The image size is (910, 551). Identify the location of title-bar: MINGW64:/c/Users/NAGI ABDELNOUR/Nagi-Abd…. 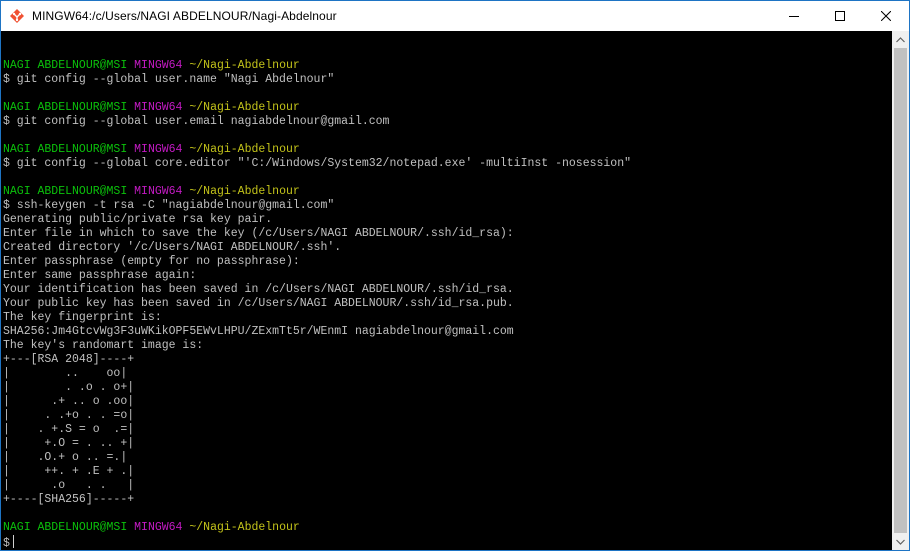
(455, 16).